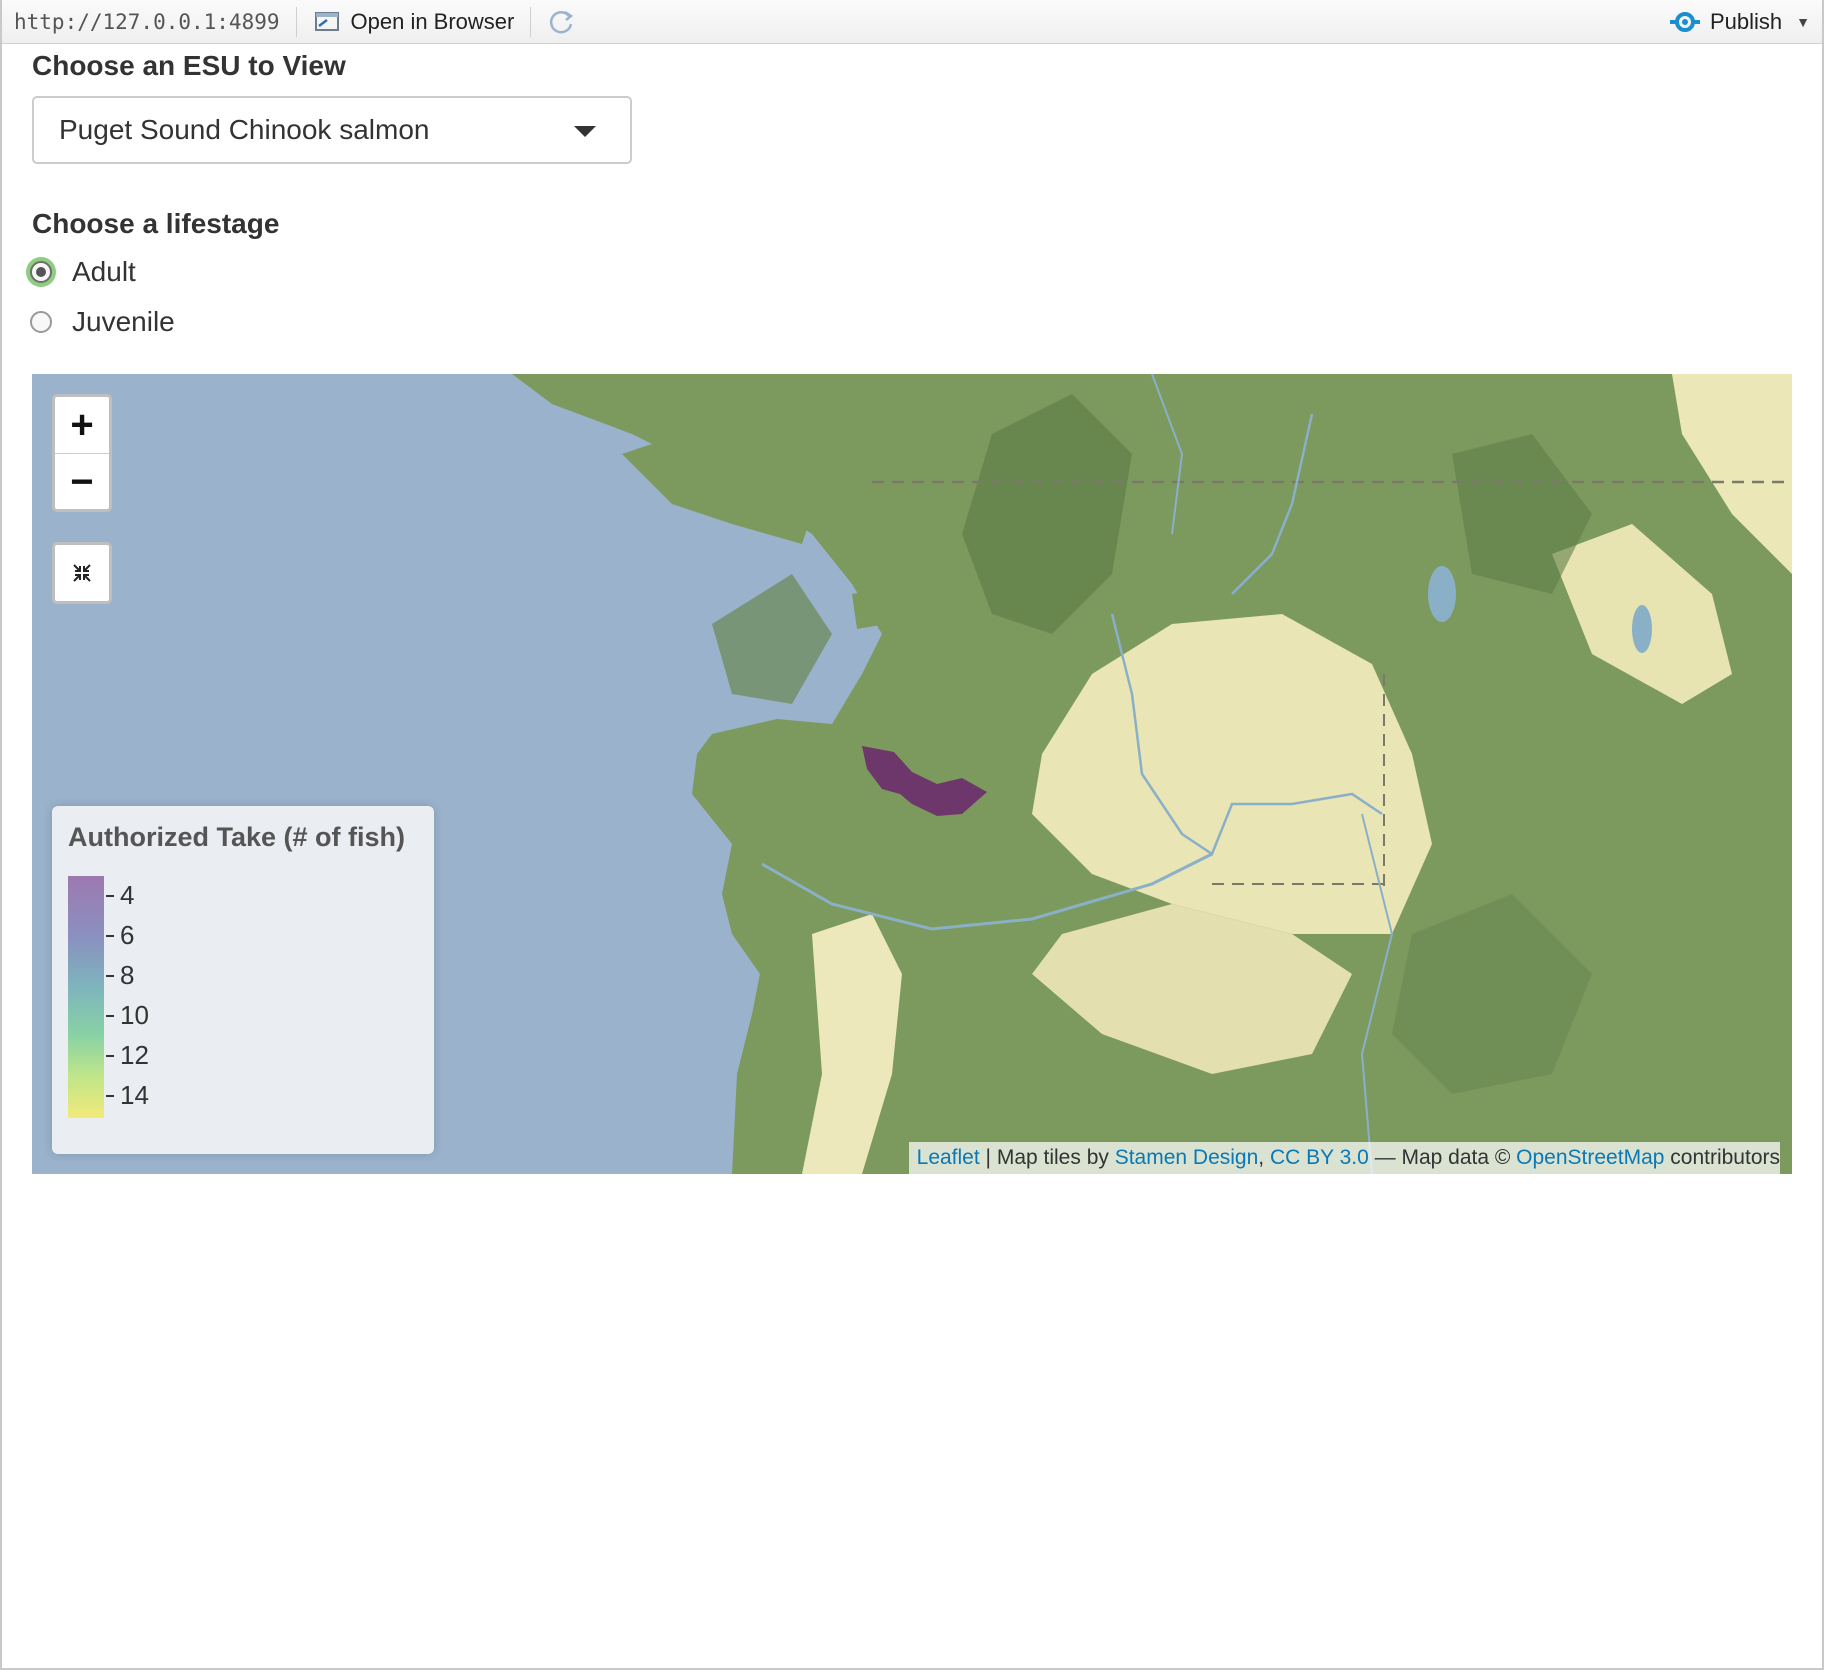 Image resolution: width=1824 pixels, height=1670 pixels. Describe the element at coordinates (189, 65) in the screenshot. I see `esu-label: Choose an ESU to View` at that location.